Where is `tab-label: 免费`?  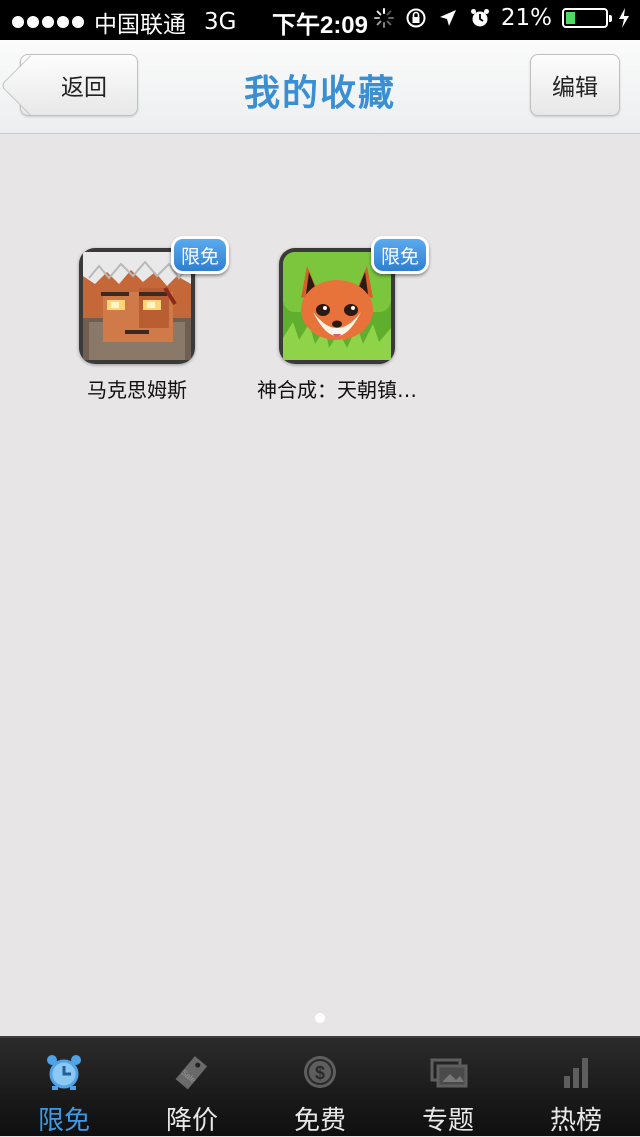 tab-label: 免费 is located at coordinates (319, 1121).